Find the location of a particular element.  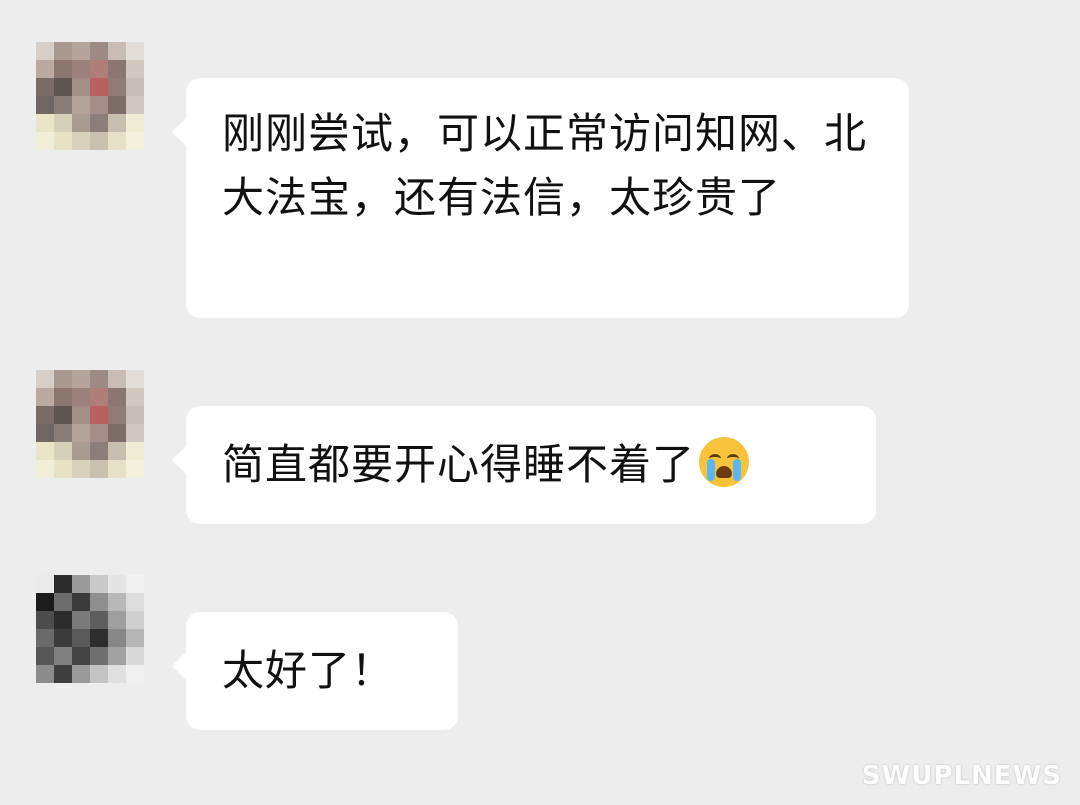

message-text-3: 太好了！ is located at coordinates (308, 670).